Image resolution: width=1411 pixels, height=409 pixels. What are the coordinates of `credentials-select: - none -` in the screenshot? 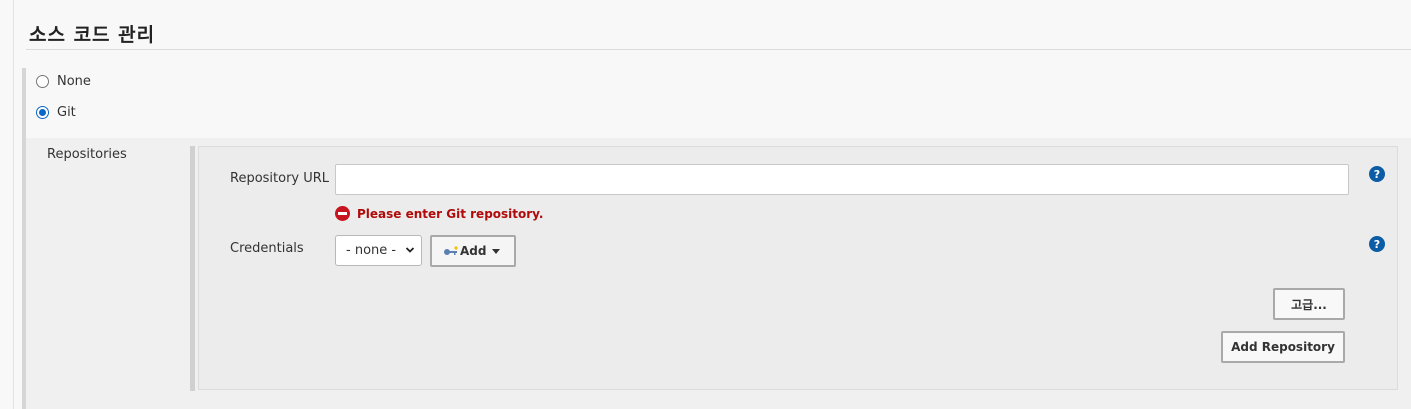 It's located at (378, 250).